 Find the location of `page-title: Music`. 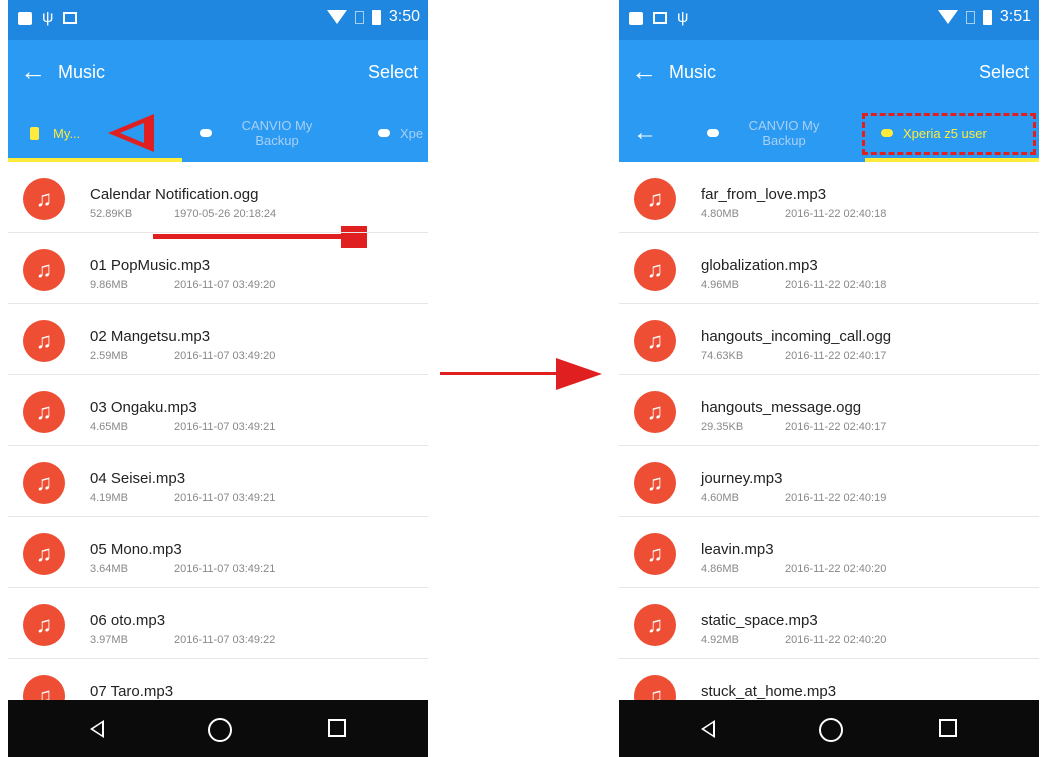

page-title: Music is located at coordinates (82, 72).